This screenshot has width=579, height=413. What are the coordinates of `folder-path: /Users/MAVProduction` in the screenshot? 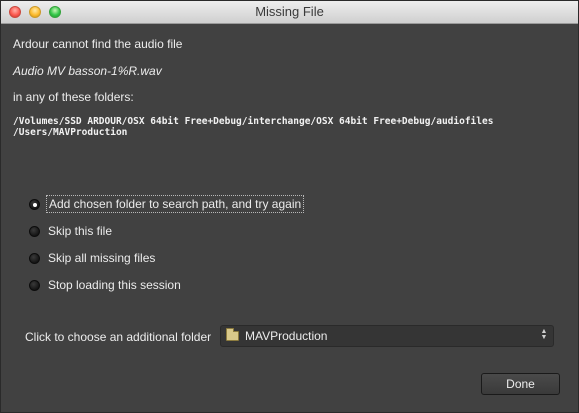 It's located at (70, 132).